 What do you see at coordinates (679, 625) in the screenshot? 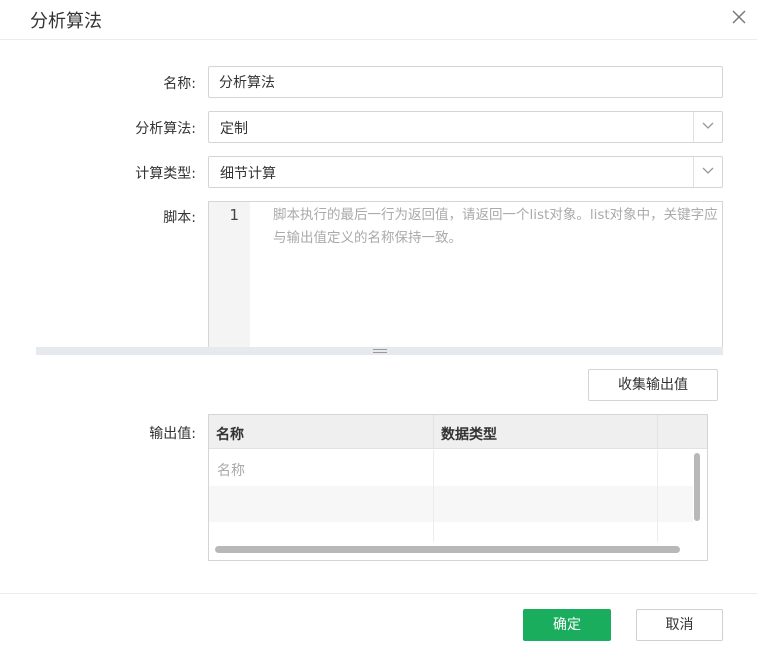
I see `cancel-button: 取消` at bounding box center [679, 625].